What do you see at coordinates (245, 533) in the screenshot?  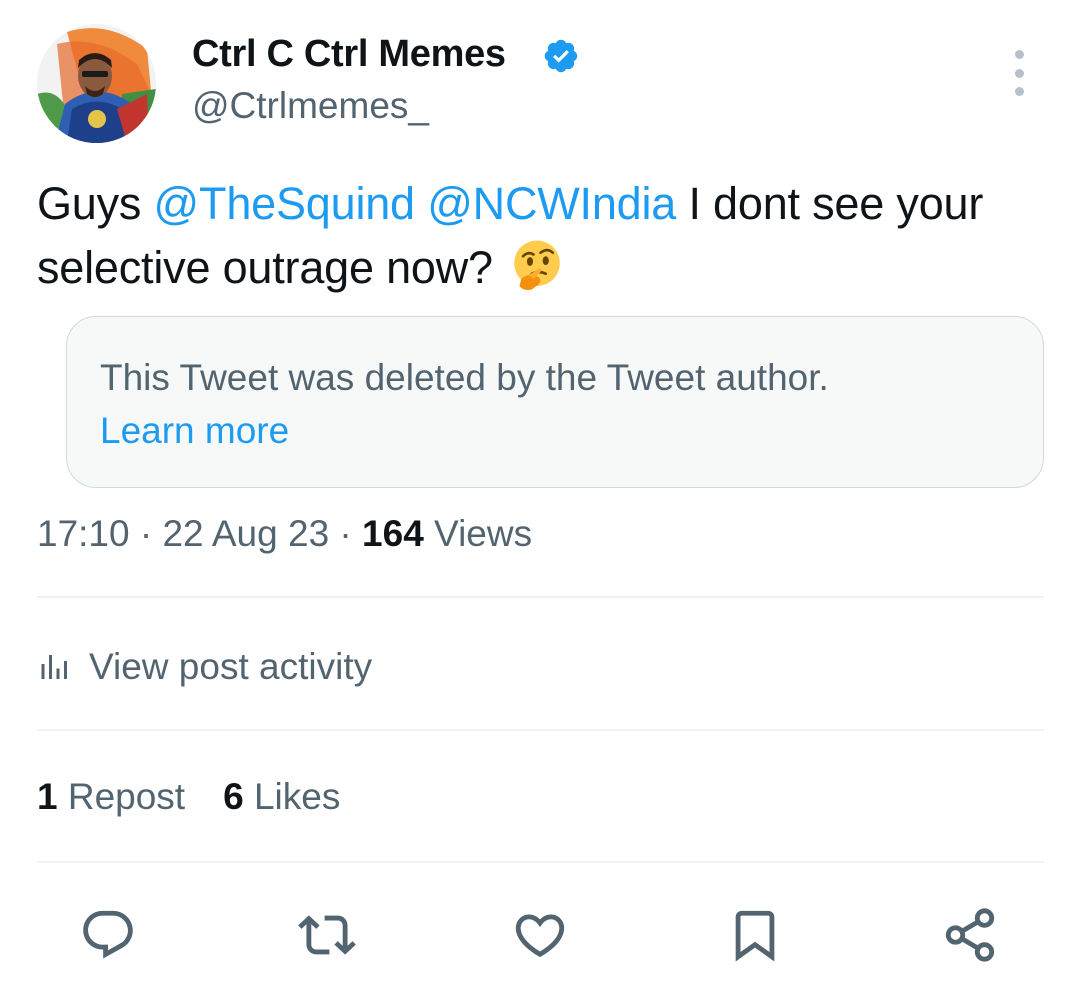 I see `tweet-date: 22 Aug 23` at bounding box center [245, 533].